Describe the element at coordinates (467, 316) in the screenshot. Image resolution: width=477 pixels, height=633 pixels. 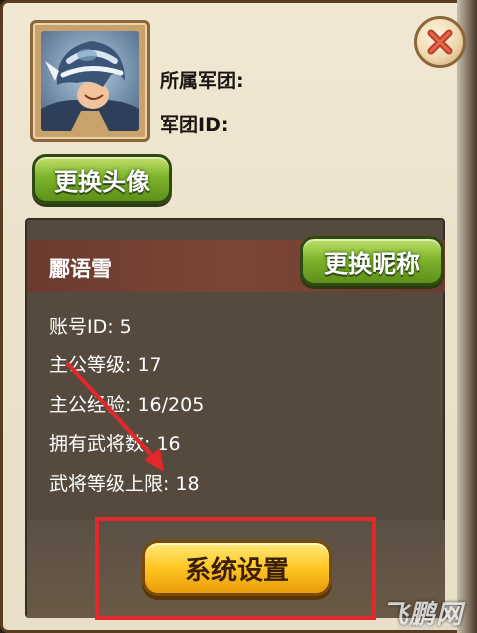
I see `background-edge` at that location.